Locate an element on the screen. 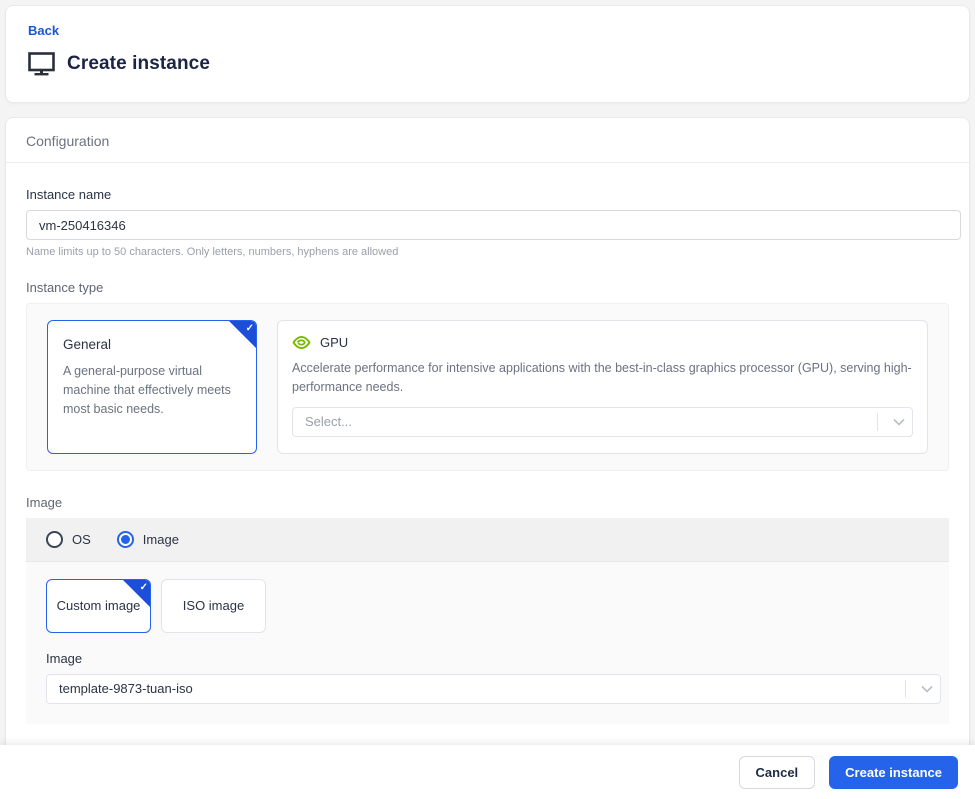  image-kind-card-custom: ✓ Custom image is located at coordinates (98, 605).